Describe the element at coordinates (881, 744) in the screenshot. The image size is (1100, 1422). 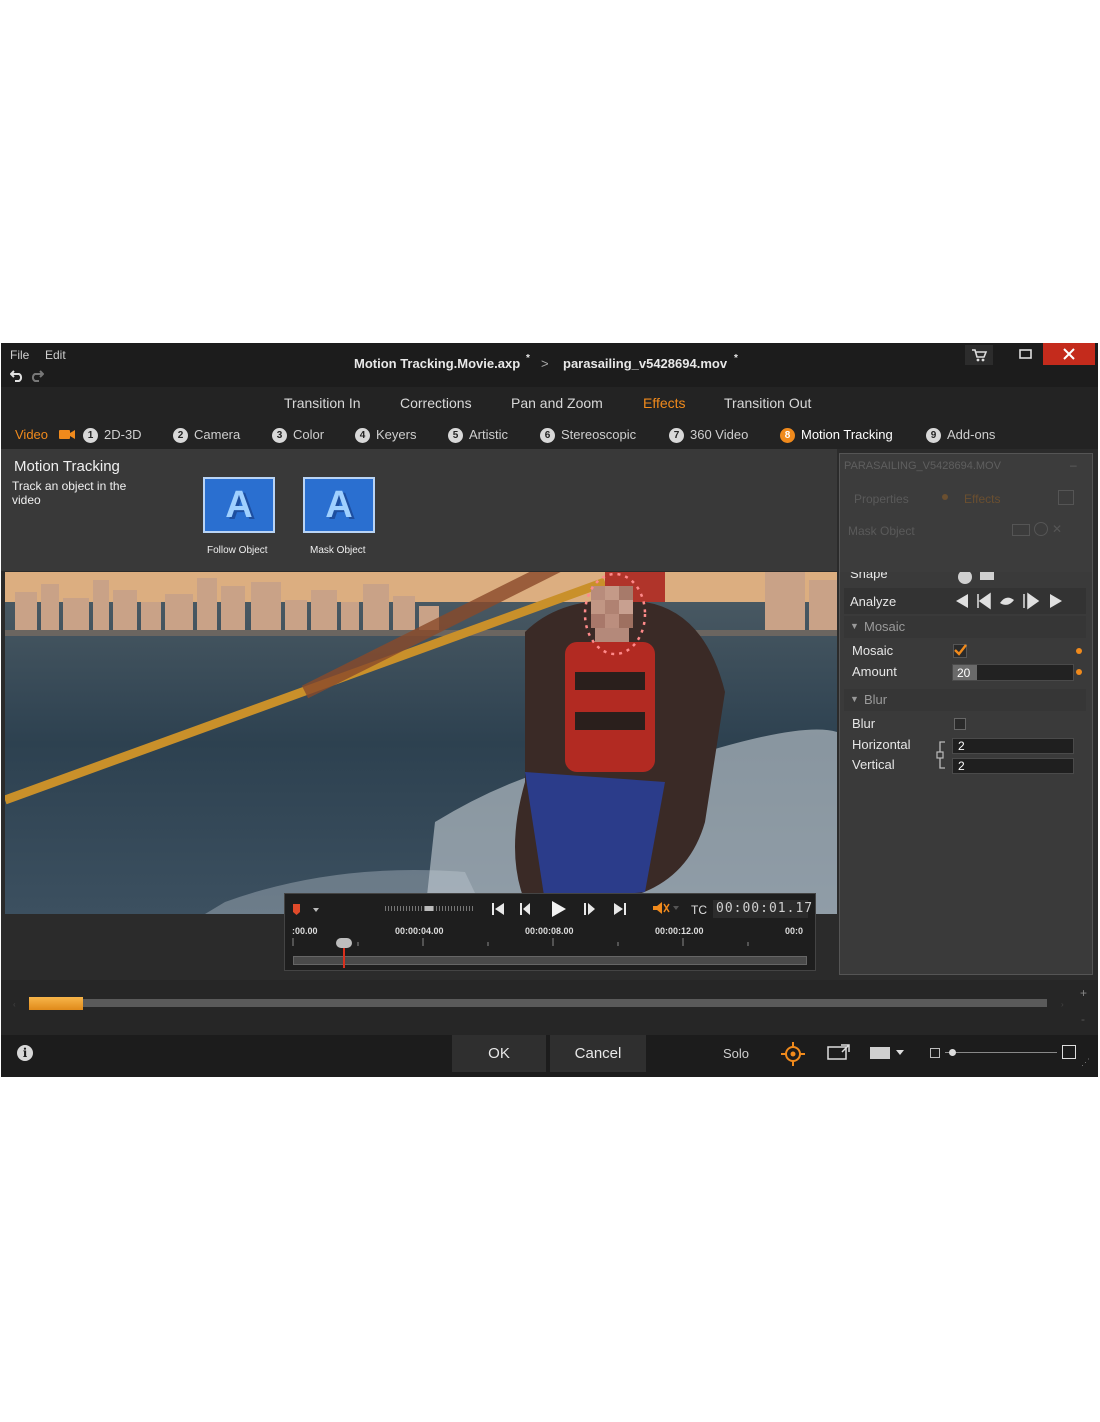
I see `horizontal-label: Horizontal` at that location.